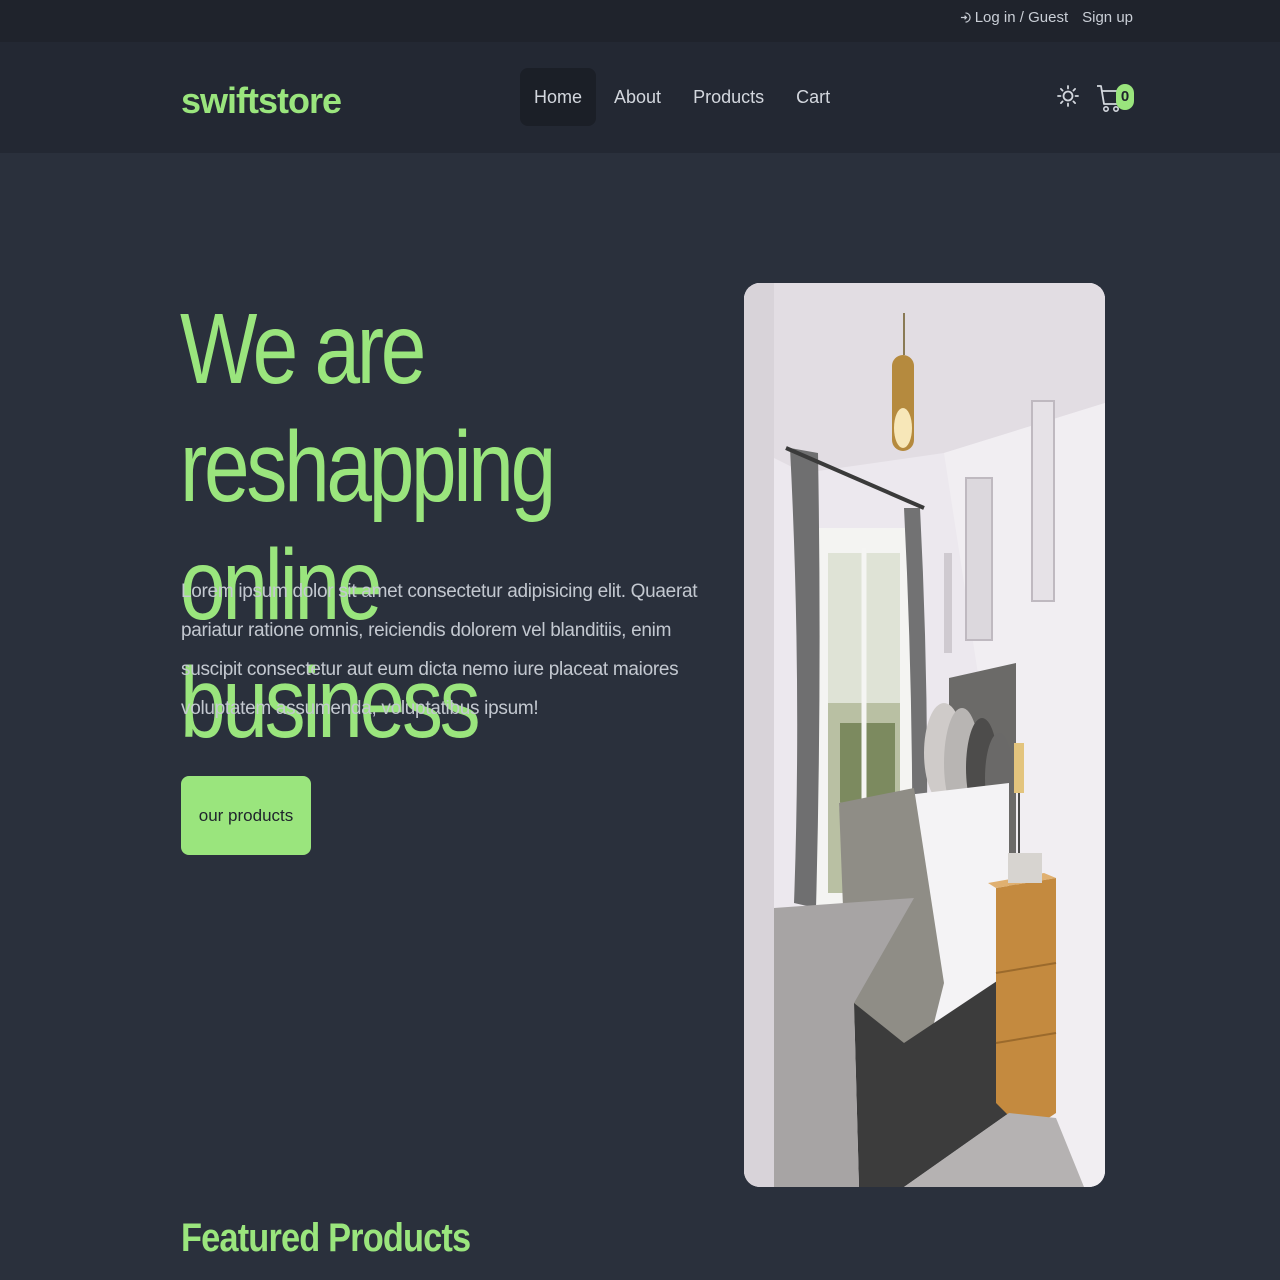 The width and height of the screenshot is (1280, 1280). What do you see at coordinates (1021, 17) in the screenshot?
I see `login-label: Log in / Guest` at bounding box center [1021, 17].